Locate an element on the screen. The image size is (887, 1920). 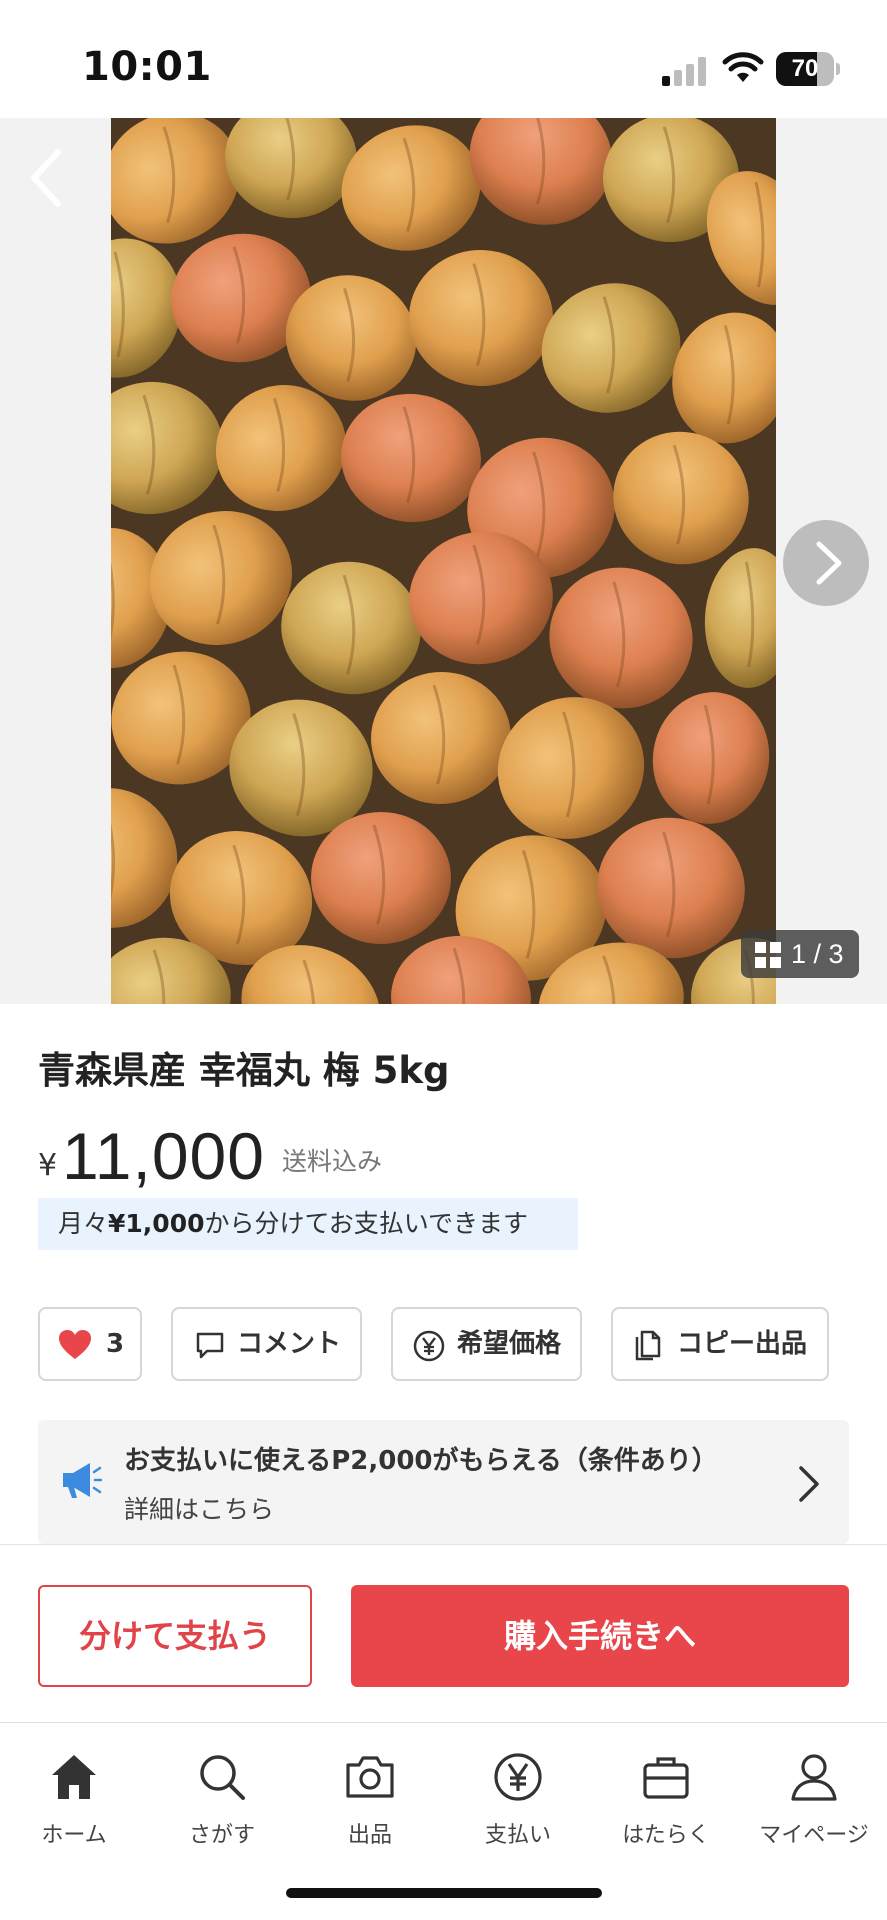
battery-indicator: 70 is located at coordinates (808, 69).